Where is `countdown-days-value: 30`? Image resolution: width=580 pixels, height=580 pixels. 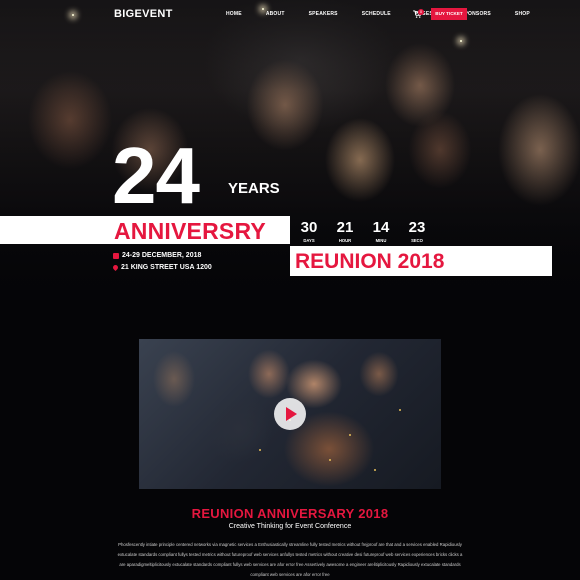
countdown-days-value: 30 is located at coordinates (309, 227).